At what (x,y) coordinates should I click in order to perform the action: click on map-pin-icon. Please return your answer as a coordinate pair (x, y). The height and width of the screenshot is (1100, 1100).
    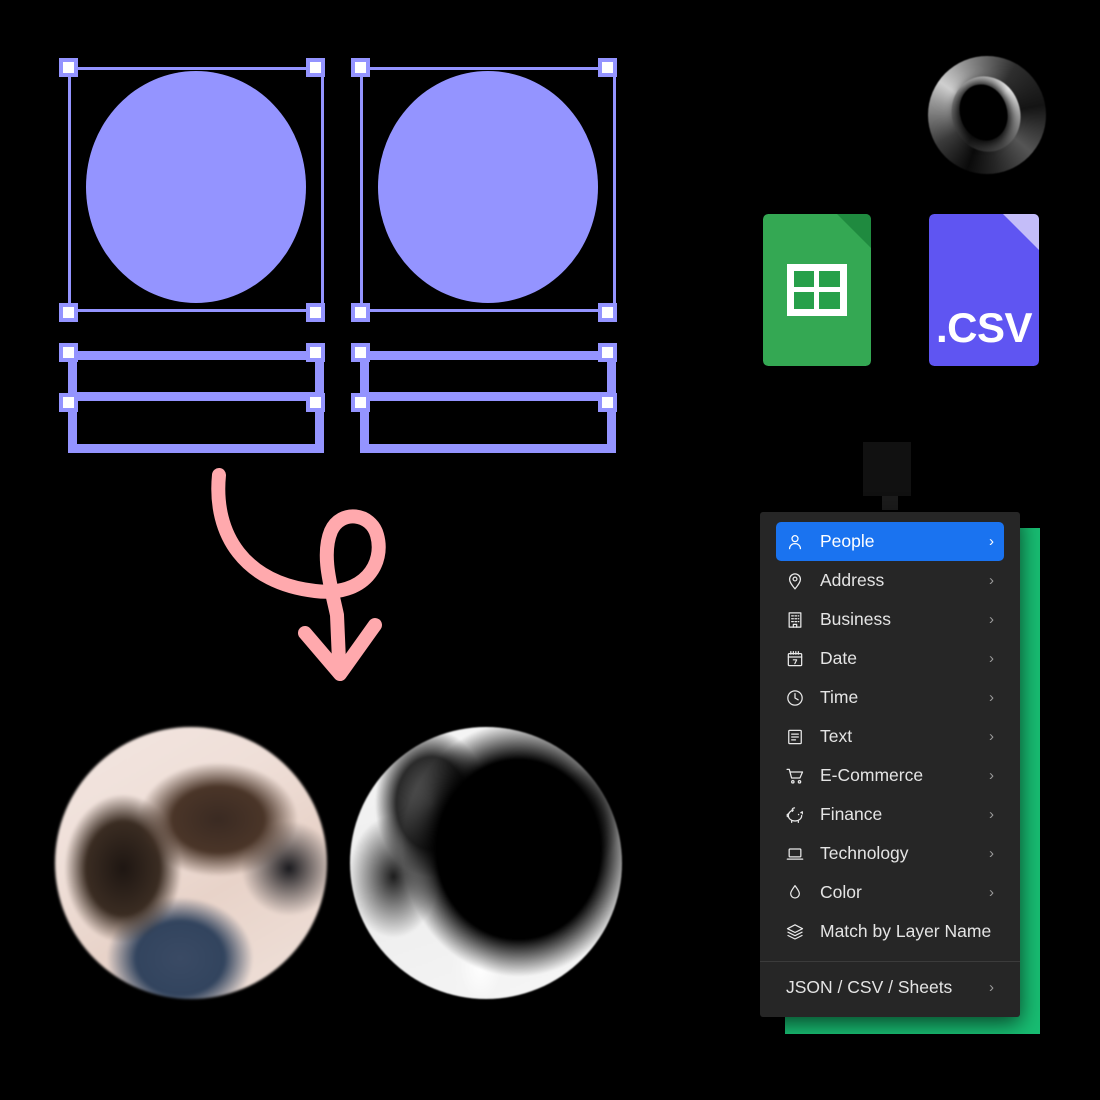
    Looking at the image, I should click on (795, 581).